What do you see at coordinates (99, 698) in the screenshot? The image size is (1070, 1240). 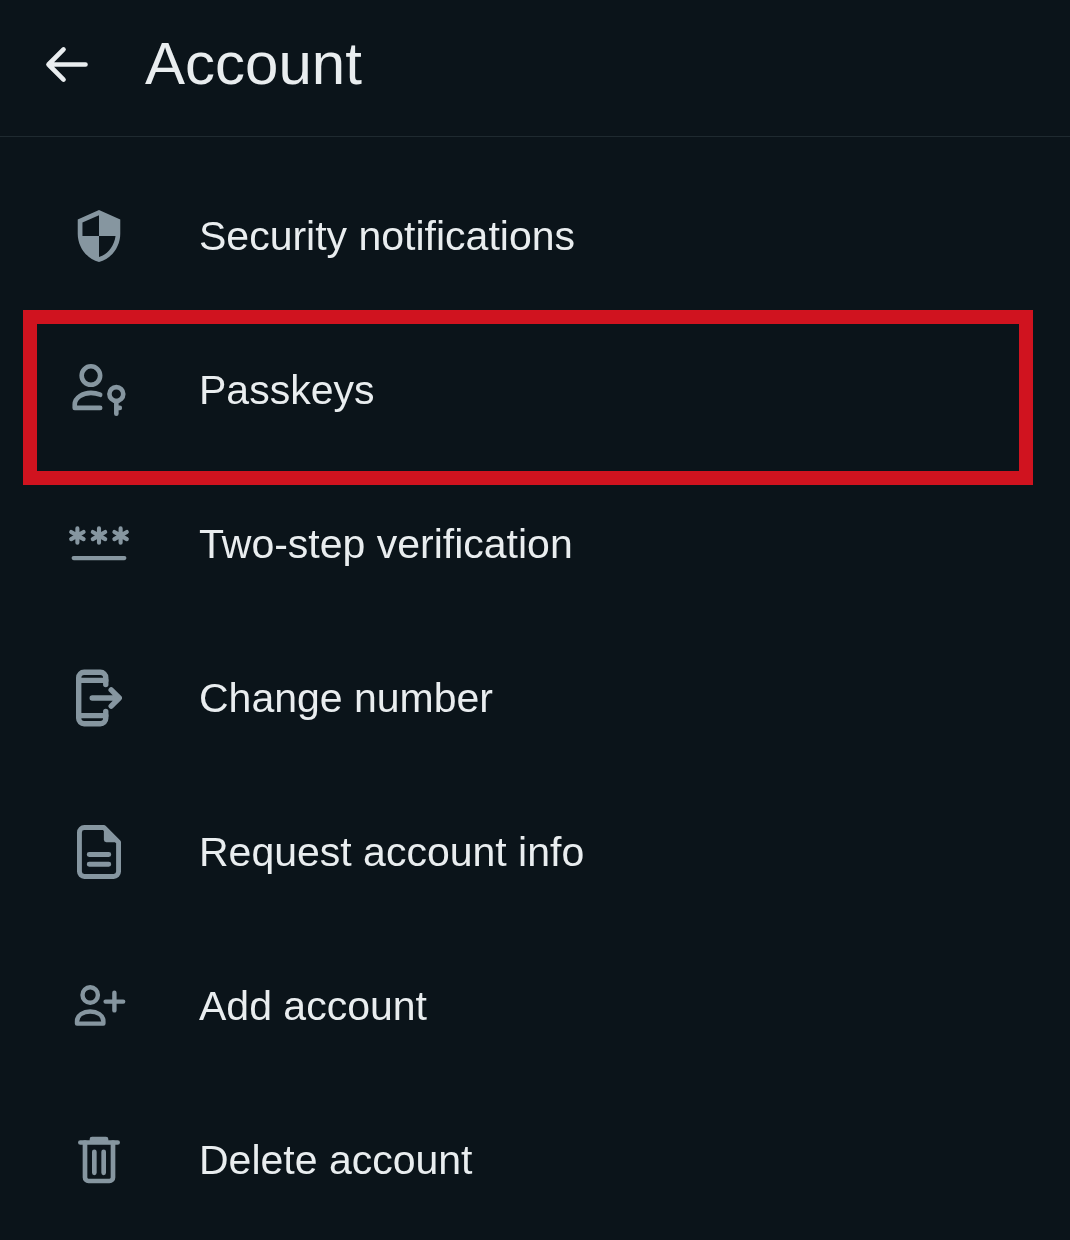 I see `phone-arrow-icon` at bounding box center [99, 698].